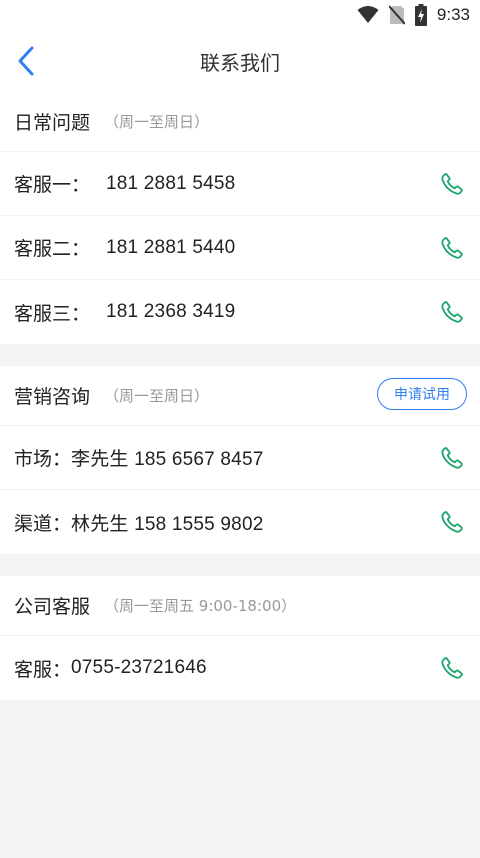 The width and height of the screenshot is (480, 858). I want to click on contact-label: 客服一：, so click(52, 185).